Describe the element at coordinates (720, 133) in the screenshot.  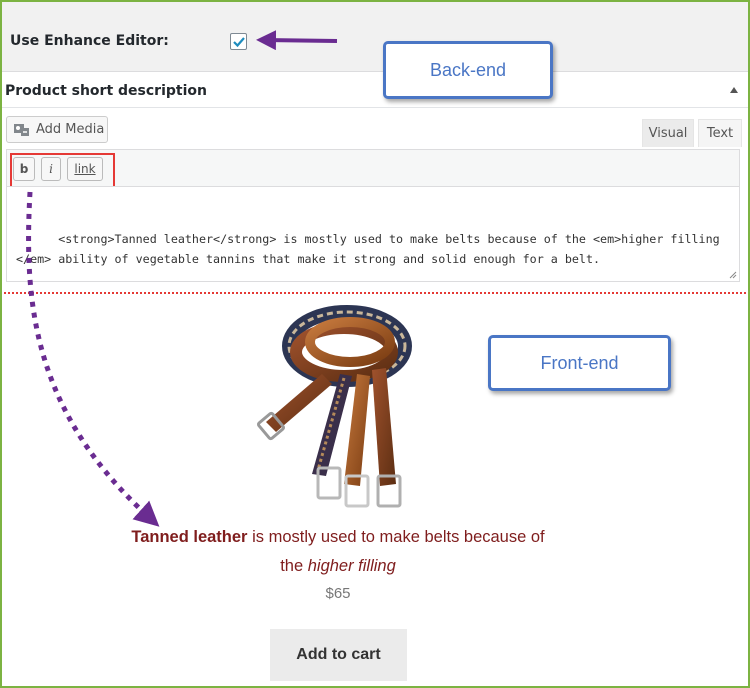
I see `tab-text: Text` at that location.